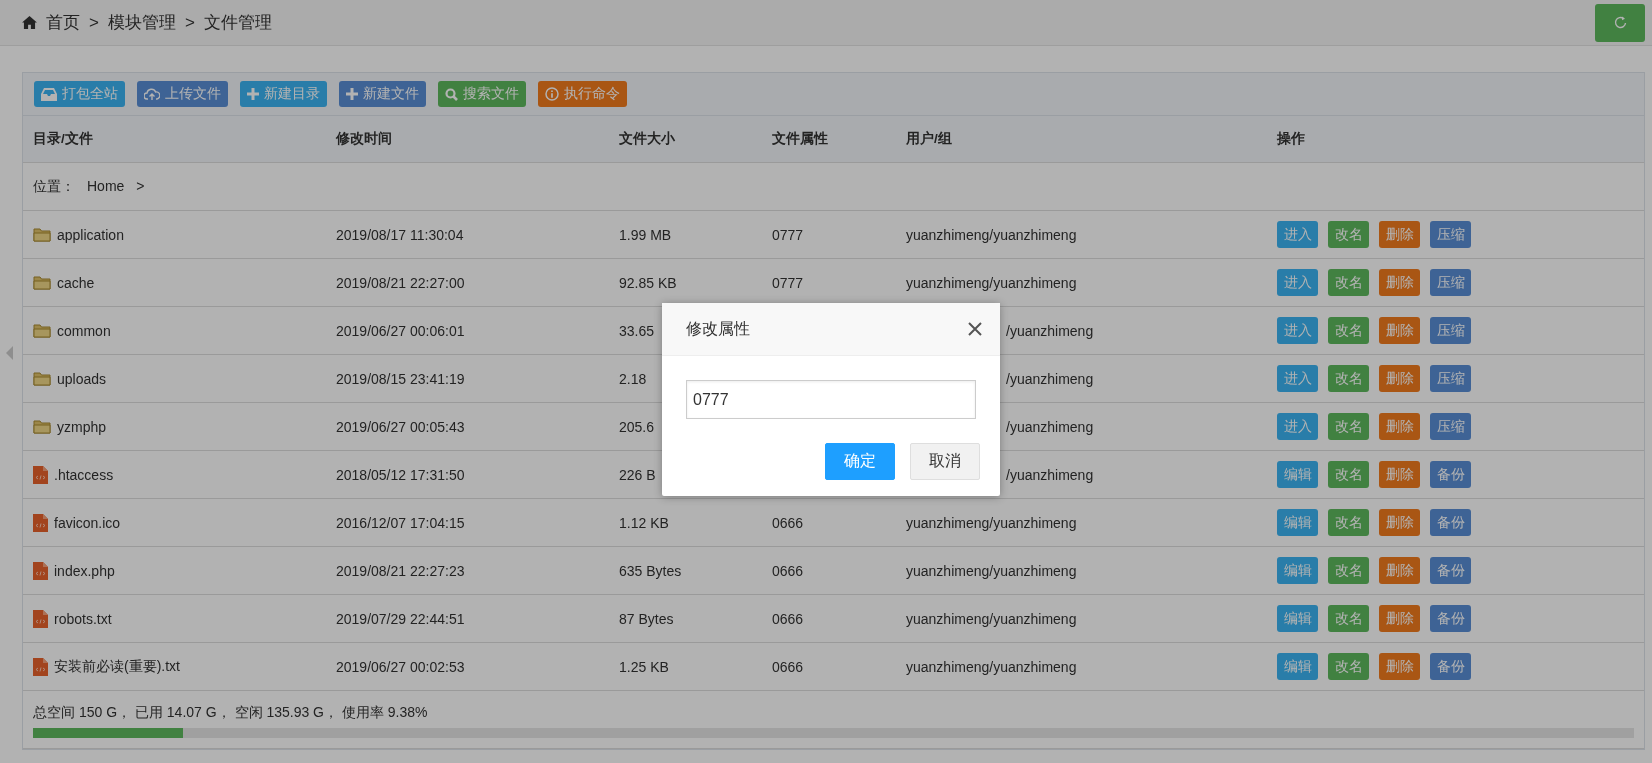 The image size is (1652, 763). Describe the element at coordinates (174, 139) in the screenshot. I see `column-header: 目录/文件` at that location.